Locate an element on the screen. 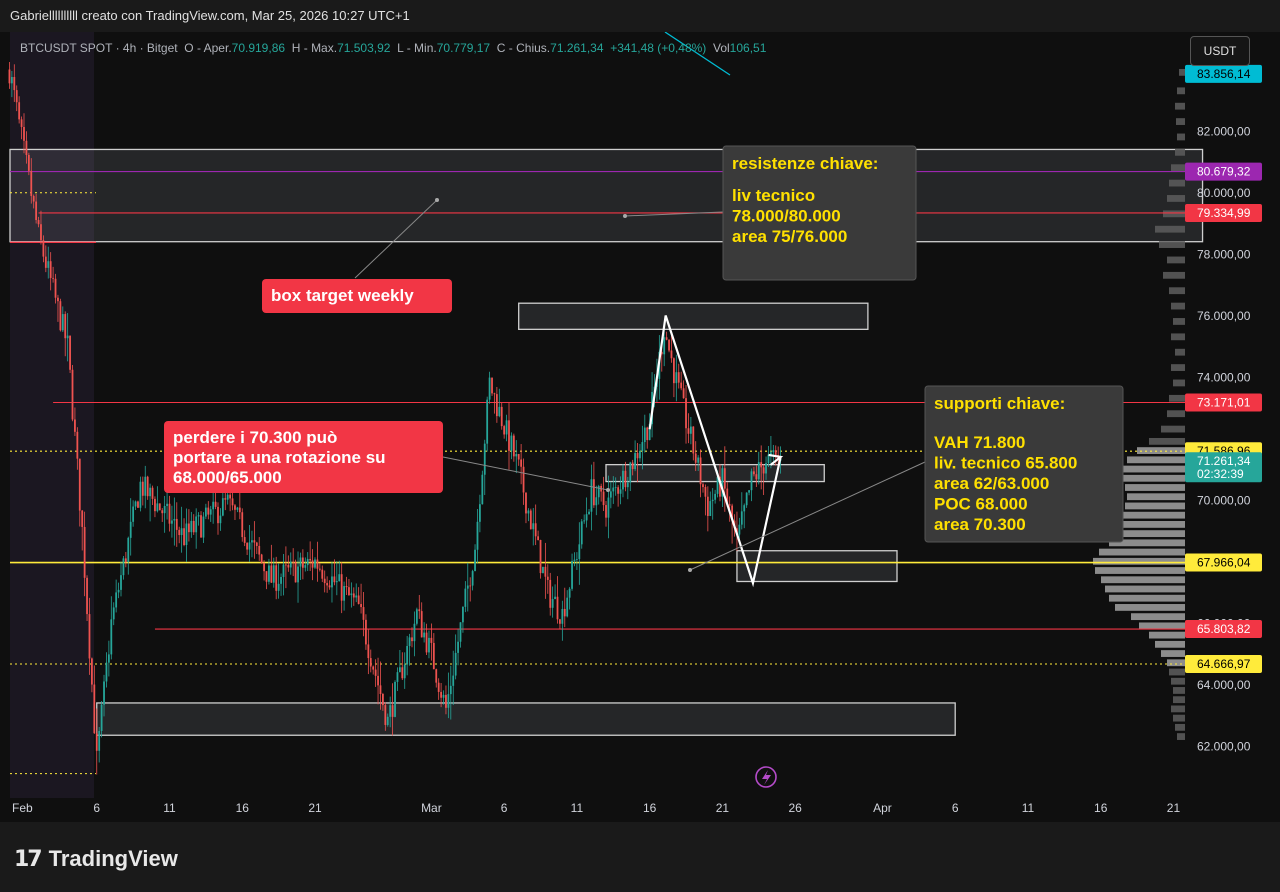 The height and width of the screenshot is (892, 1280). annotation-box-rotation-text: portare a una rotazione su is located at coordinates (279, 457).